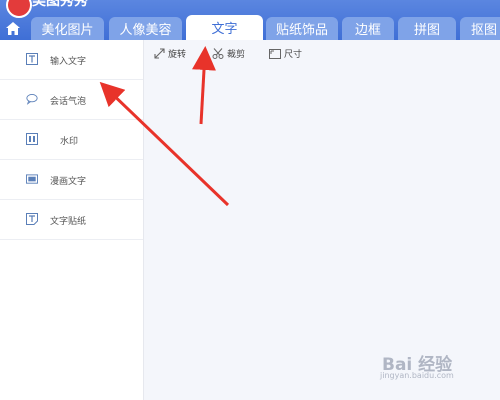  I want to click on size-button: 尺寸, so click(285, 53).